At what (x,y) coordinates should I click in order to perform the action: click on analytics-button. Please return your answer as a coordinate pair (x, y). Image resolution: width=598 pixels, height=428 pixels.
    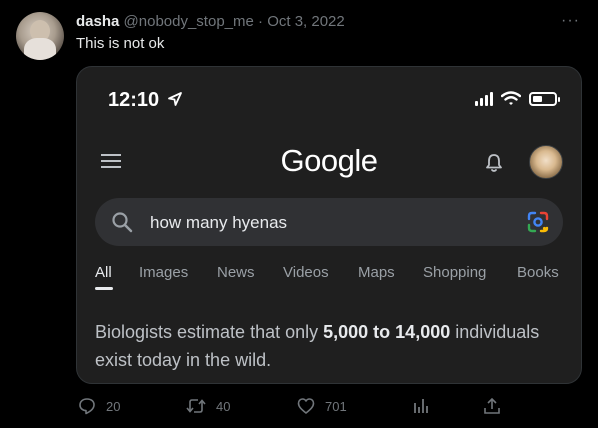
    Looking at the image, I should click on (421, 406).